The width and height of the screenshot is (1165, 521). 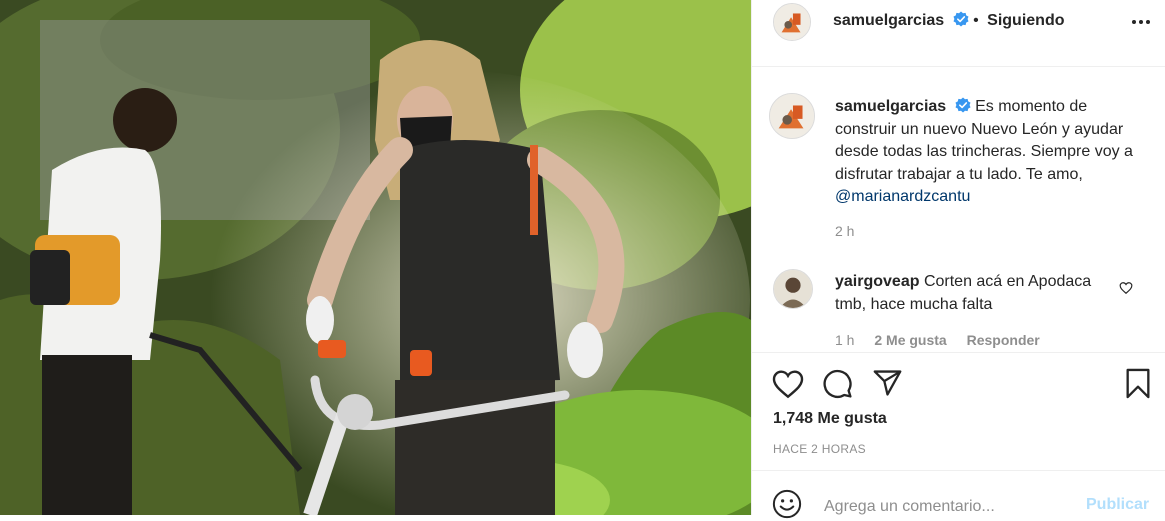 I want to click on comment-timestamp: 1 h, so click(x=844, y=340).